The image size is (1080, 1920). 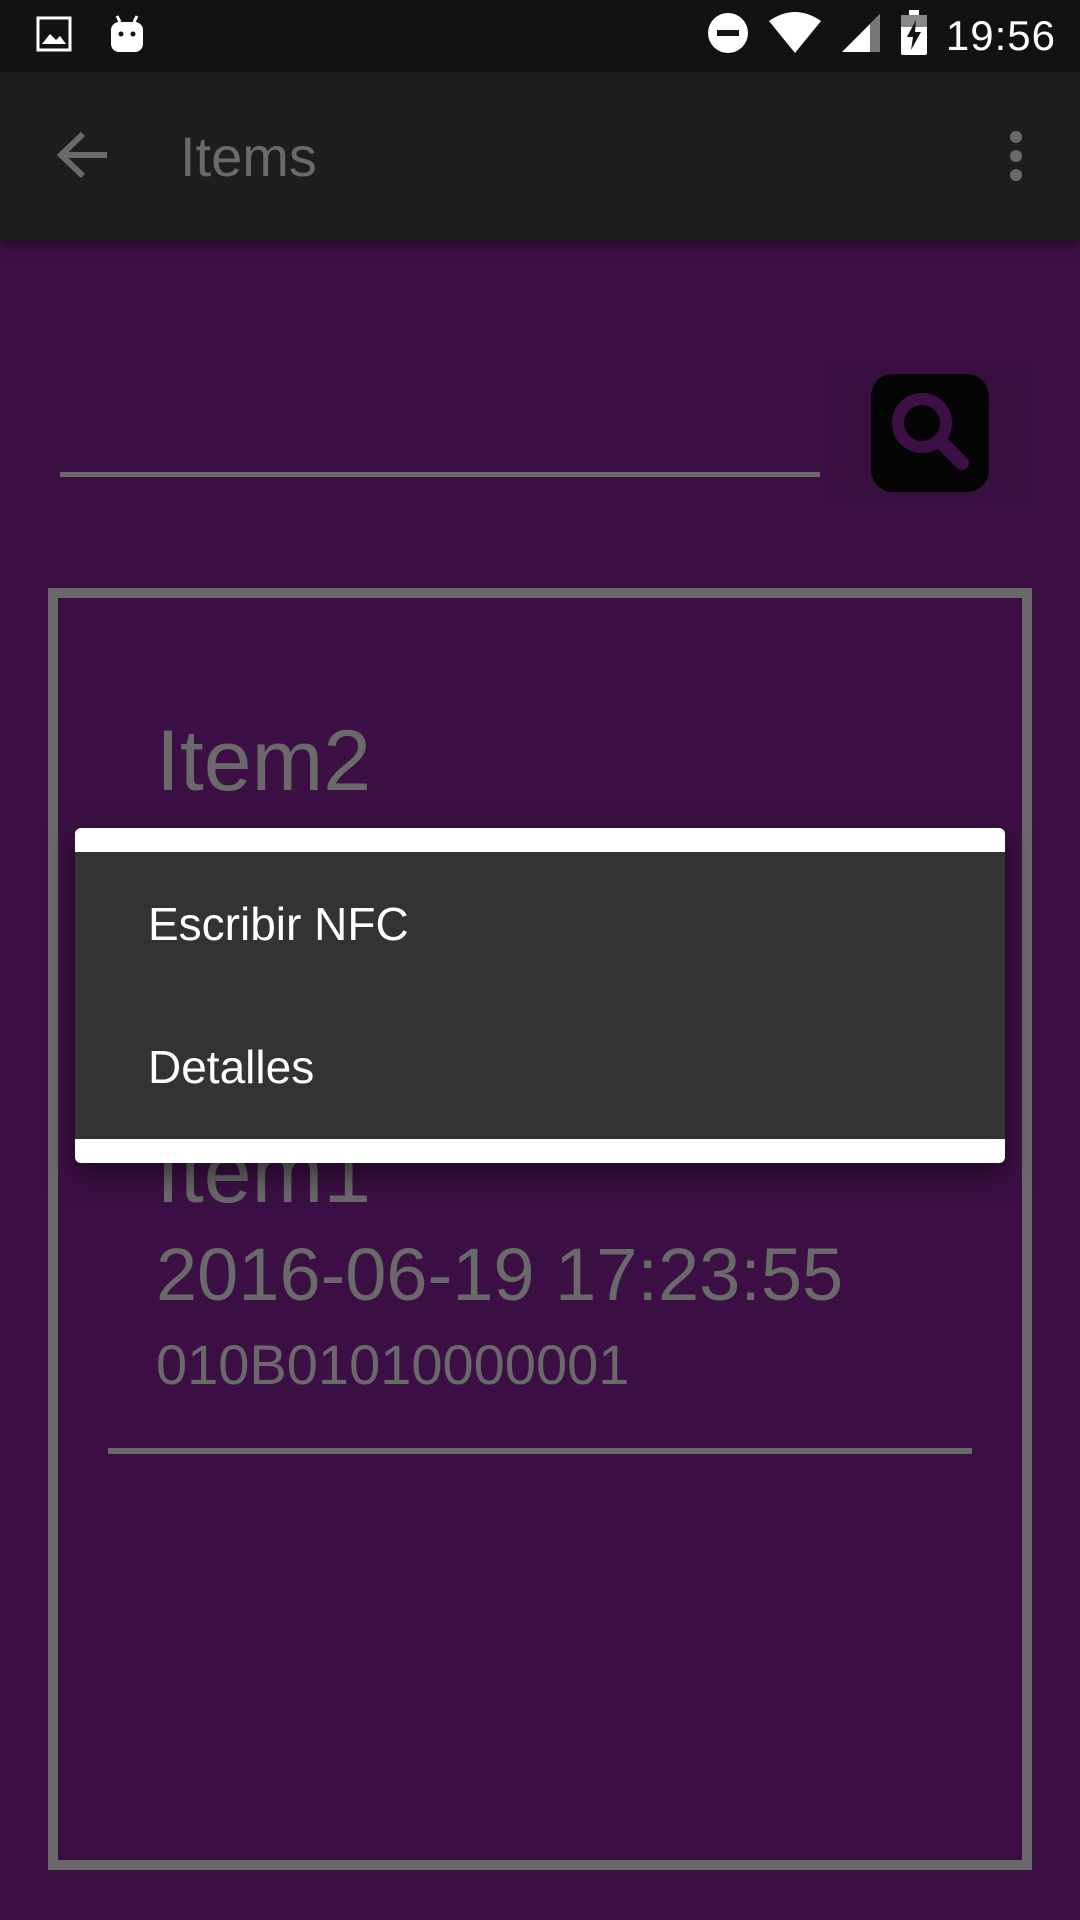 What do you see at coordinates (440, 448) in the screenshot?
I see `search-input` at bounding box center [440, 448].